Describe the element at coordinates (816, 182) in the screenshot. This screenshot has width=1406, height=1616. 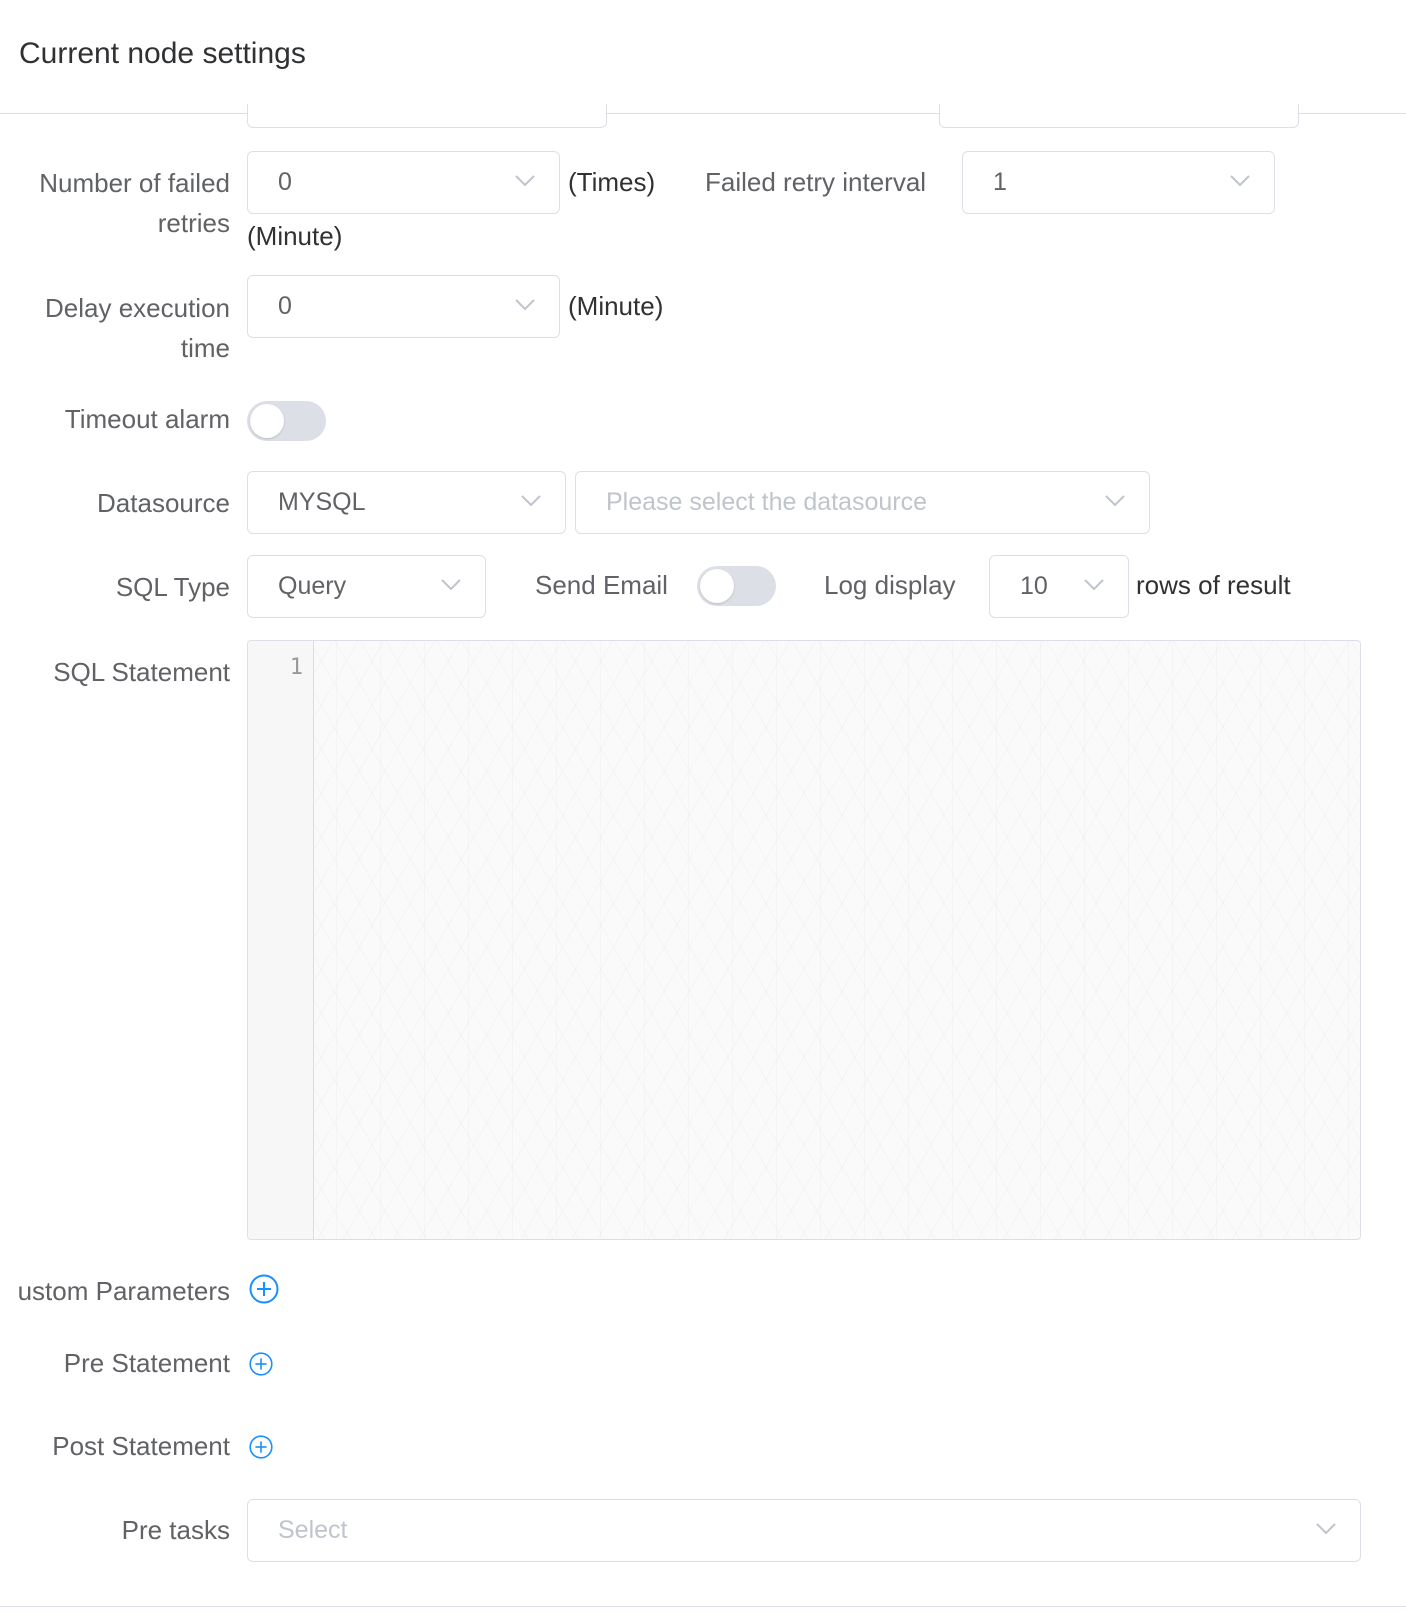
I see `retry-interval-label: Failed retry interval` at that location.